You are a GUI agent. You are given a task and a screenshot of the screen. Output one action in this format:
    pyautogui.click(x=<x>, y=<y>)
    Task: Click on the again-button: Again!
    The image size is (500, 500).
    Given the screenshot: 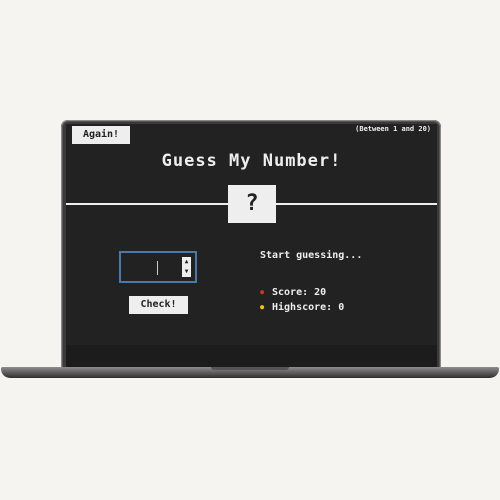 What is the action you would take?
    pyautogui.click(x=101, y=135)
    